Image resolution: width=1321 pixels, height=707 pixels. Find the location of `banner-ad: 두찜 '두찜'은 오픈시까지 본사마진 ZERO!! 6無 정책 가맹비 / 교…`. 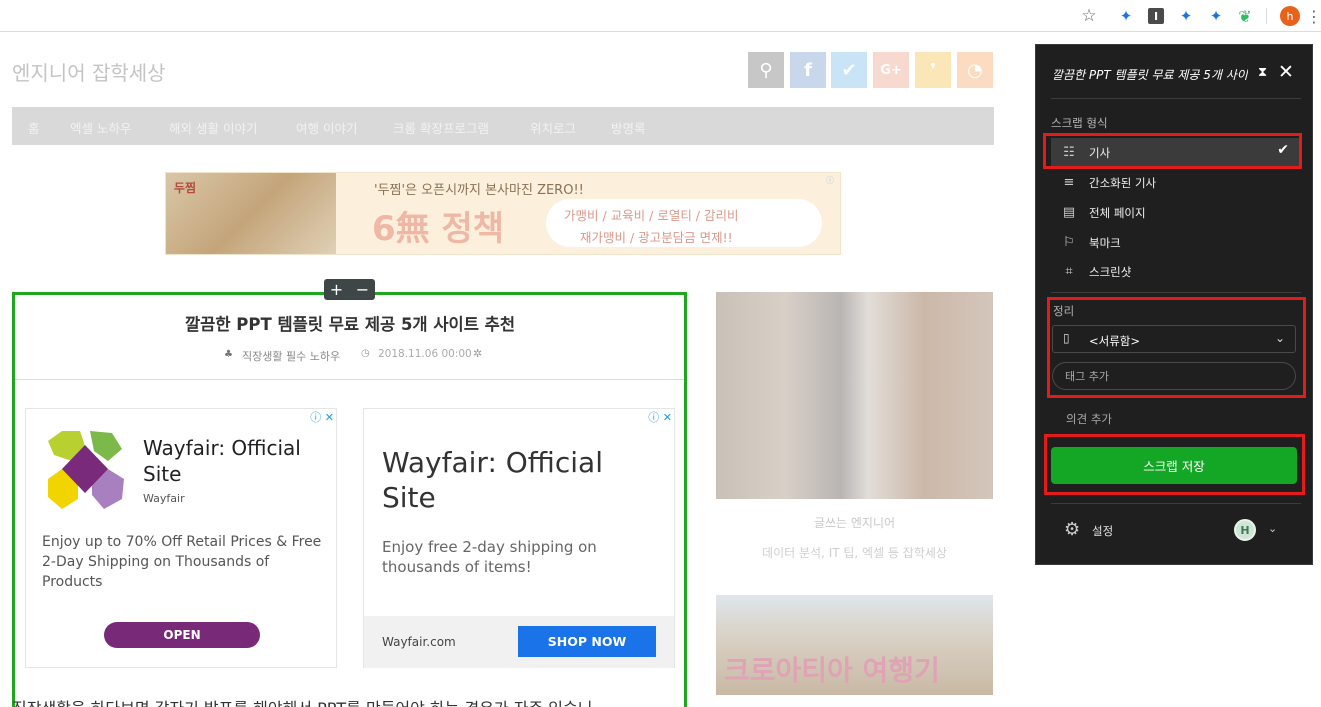

banner-ad: 두찜 '두찜'은 오픈시까지 본사마진 ZERO!! 6無 정책 가맹비 / 교… is located at coordinates (503, 213).